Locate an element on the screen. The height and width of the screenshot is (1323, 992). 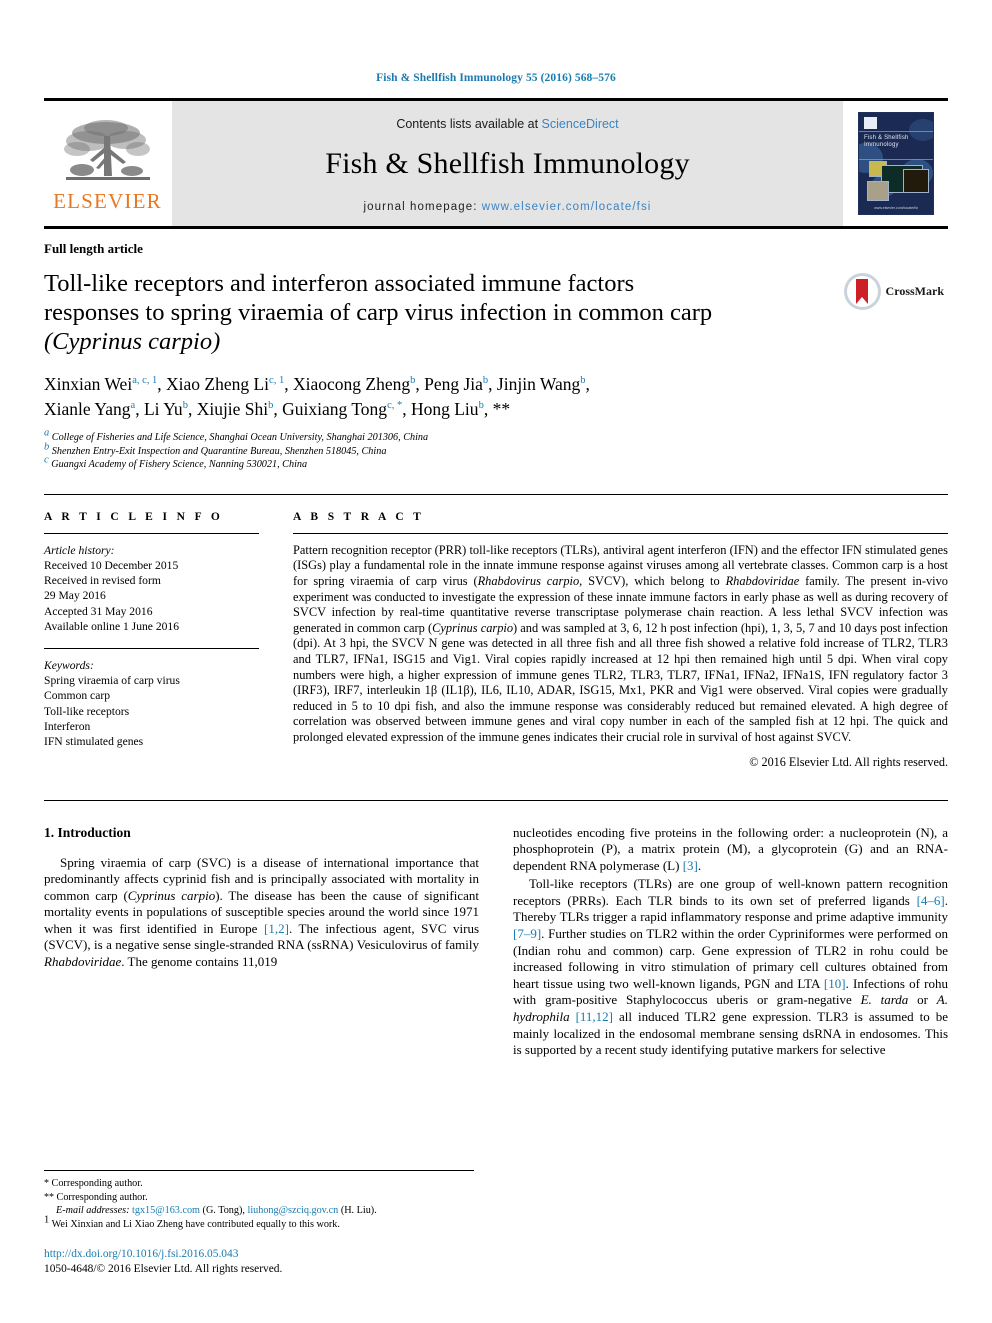
cover-title-text: Fish & Shellfish Immunology is located at coordinates (886, 142).